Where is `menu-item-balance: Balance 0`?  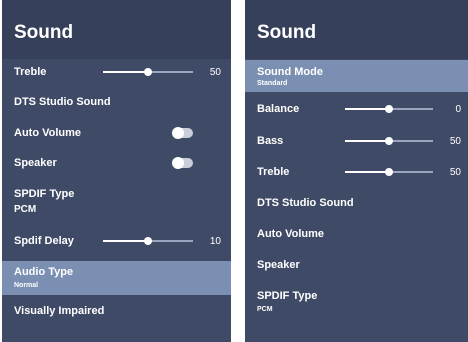 menu-item-balance: Balance 0 is located at coordinates (356, 109).